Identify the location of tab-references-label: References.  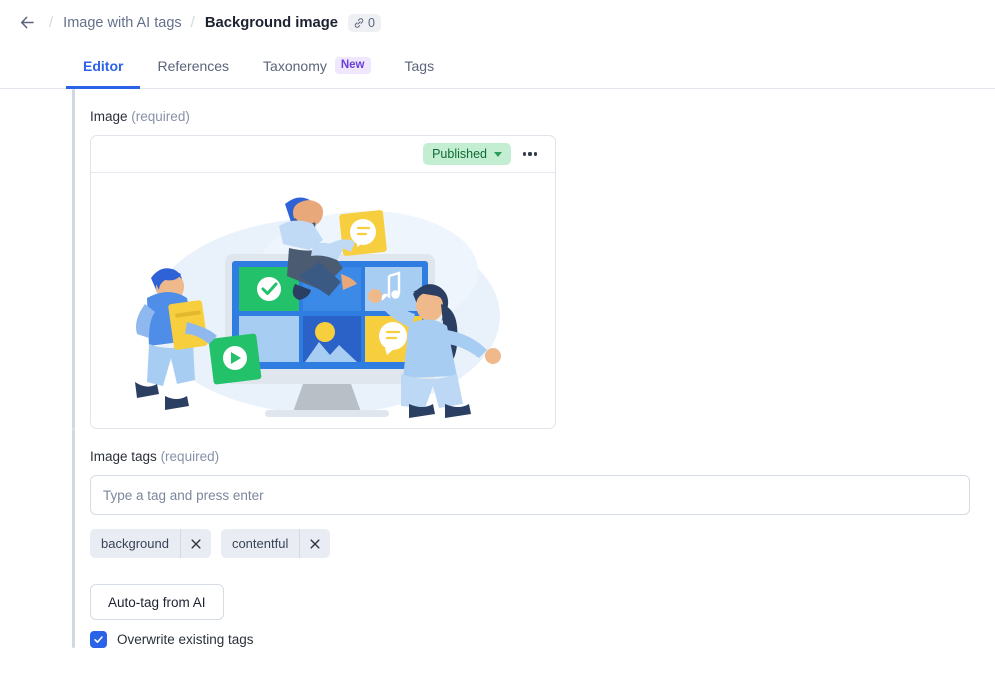
(193, 65).